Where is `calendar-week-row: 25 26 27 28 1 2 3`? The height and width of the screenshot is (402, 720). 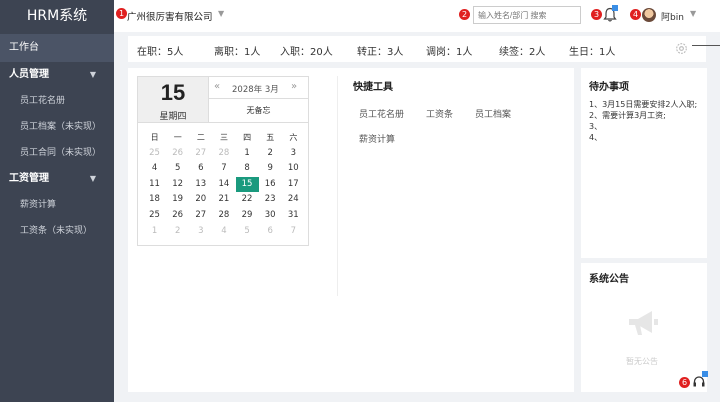
calendar-week-row: 25 26 27 28 1 2 3 is located at coordinates (224, 154).